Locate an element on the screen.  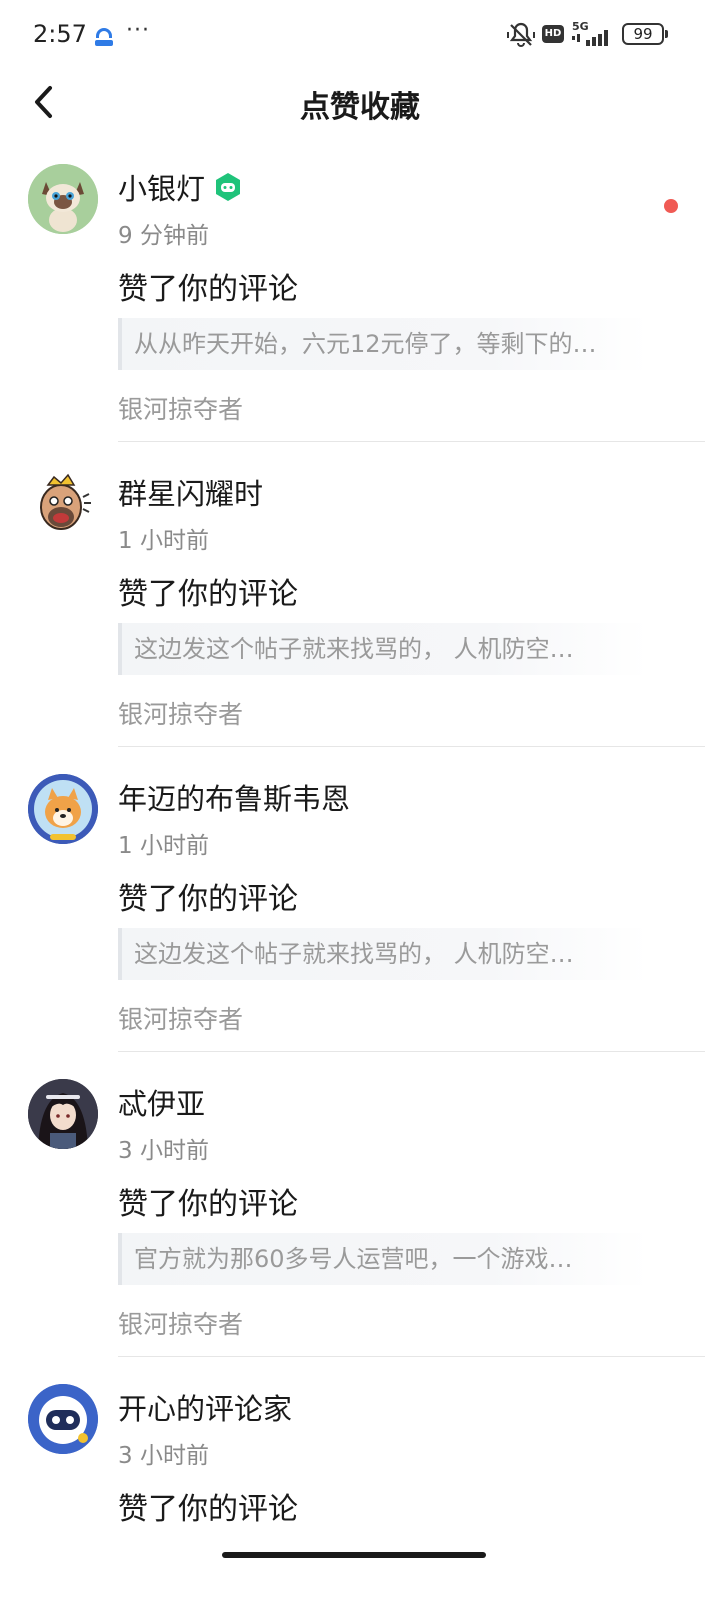
unread-dot is located at coordinates (671, 206).